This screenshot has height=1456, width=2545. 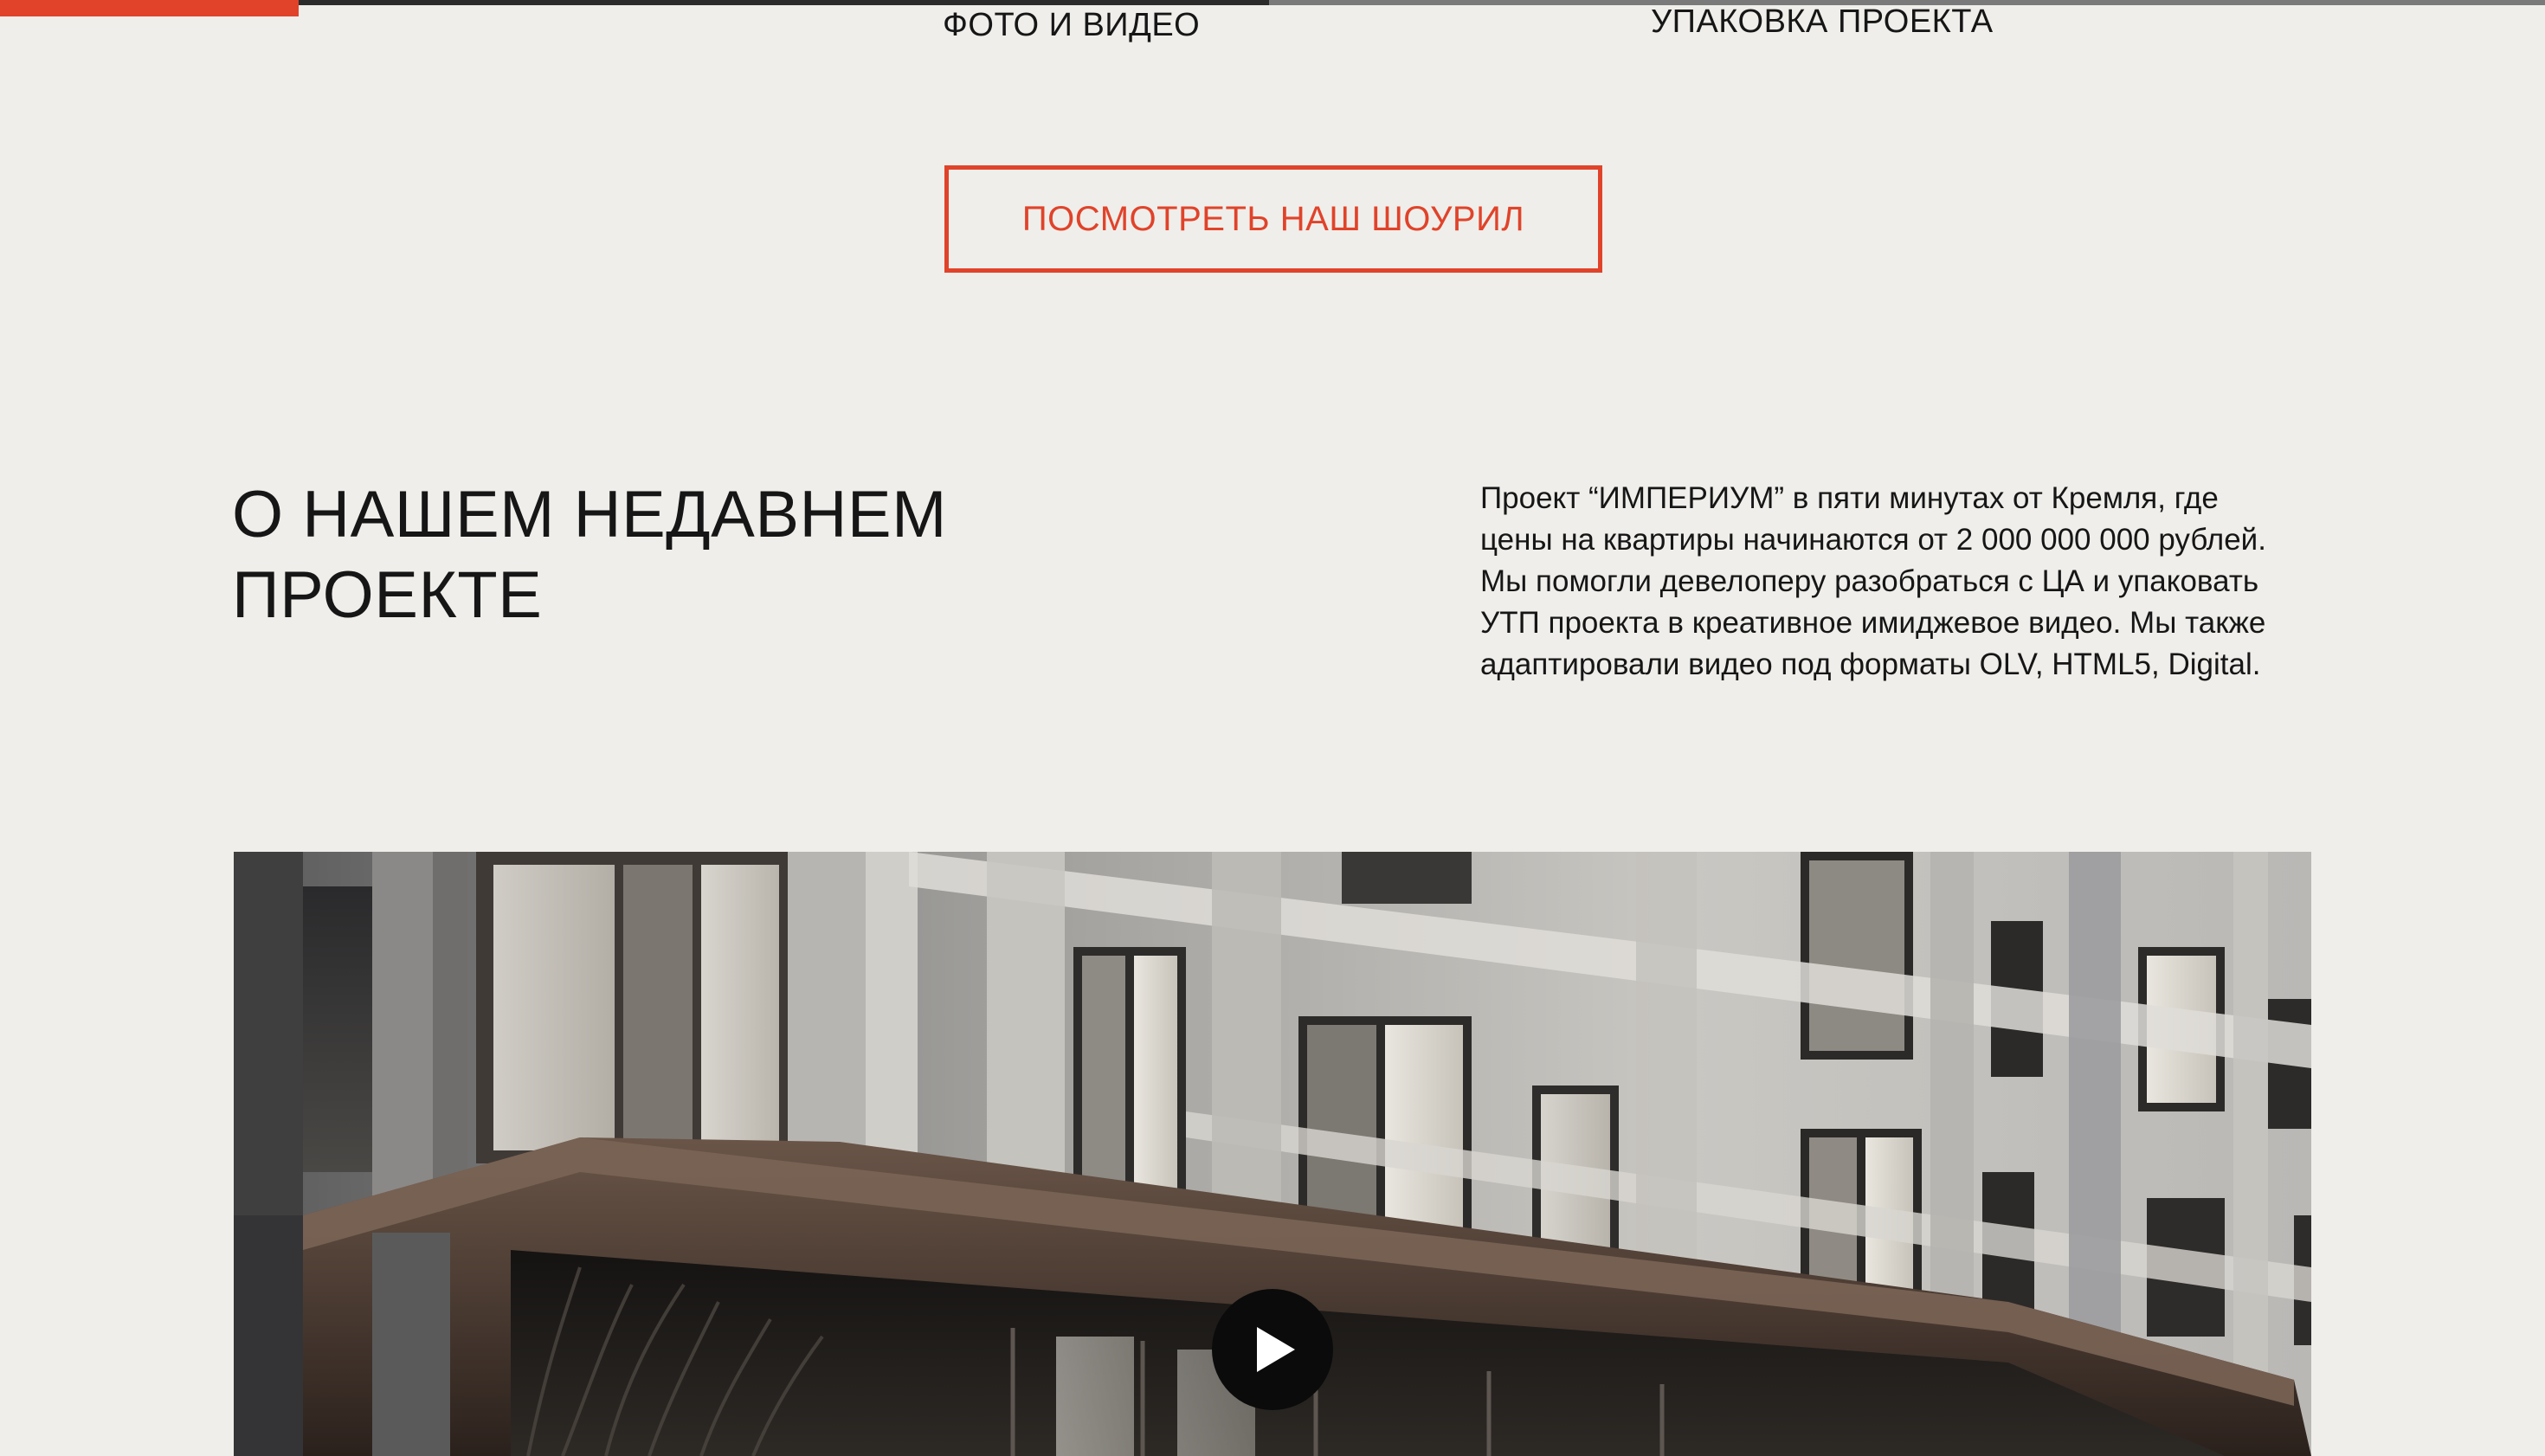 What do you see at coordinates (1071, 25) in the screenshot?
I see `tab-photo-video: ФОТО И ВИДЕО` at bounding box center [1071, 25].